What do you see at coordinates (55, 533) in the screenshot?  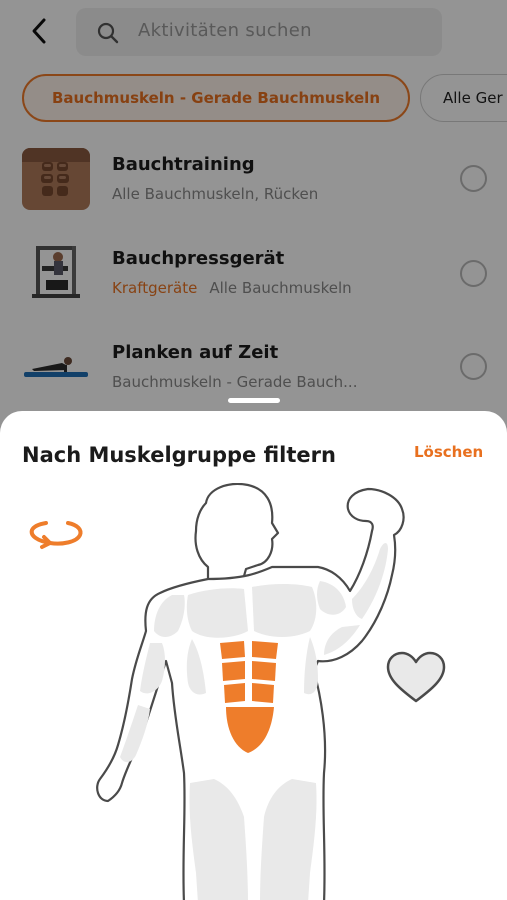 I see `rotate-icon` at bounding box center [55, 533].